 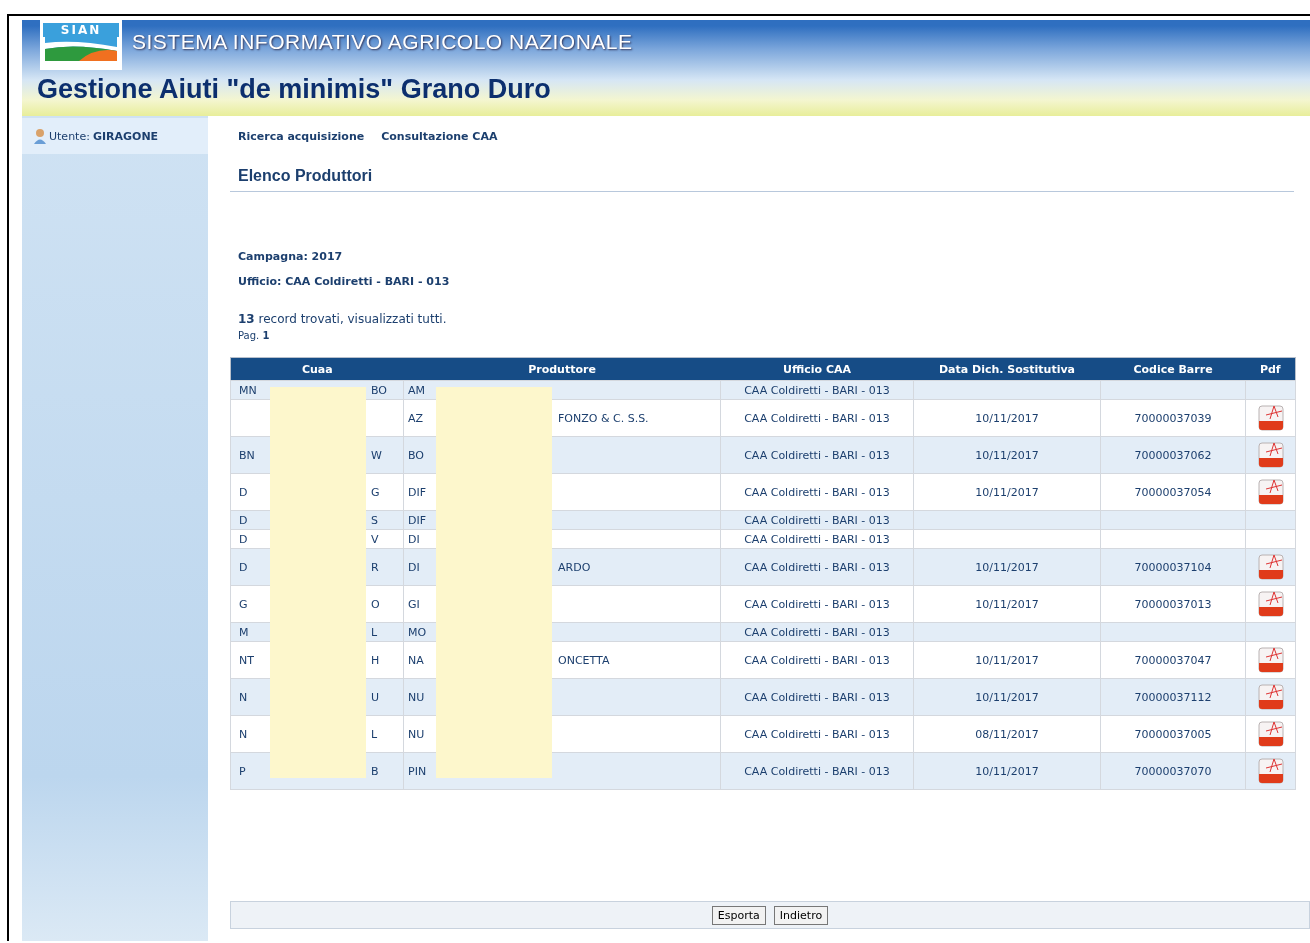 I want to click on producer-fragment: PIN, so click(x=418, y=771).